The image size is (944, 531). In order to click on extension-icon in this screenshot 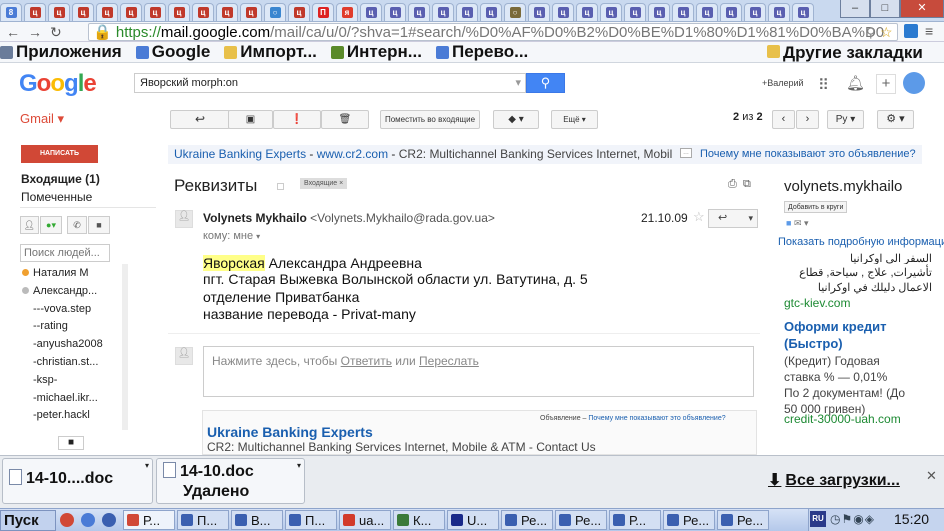, I will do `click(911, 31)`.